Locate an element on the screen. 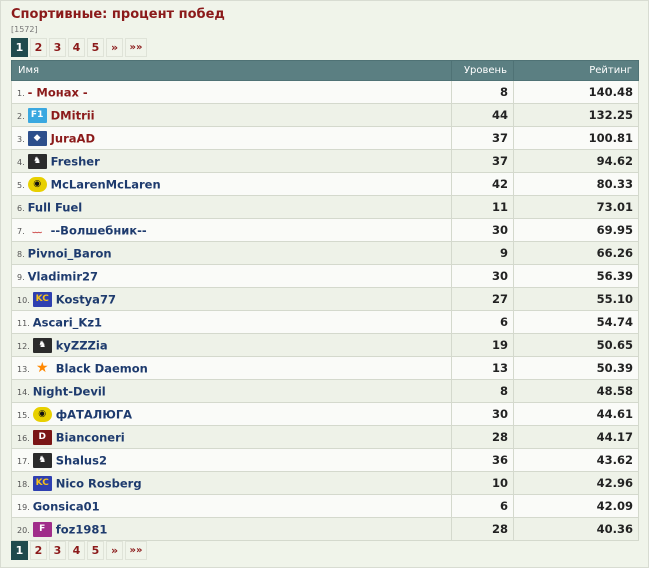 Image resolution: width=649 pixels, height=568 pixels. row-index: 20. is located at coordinates (23, 530).